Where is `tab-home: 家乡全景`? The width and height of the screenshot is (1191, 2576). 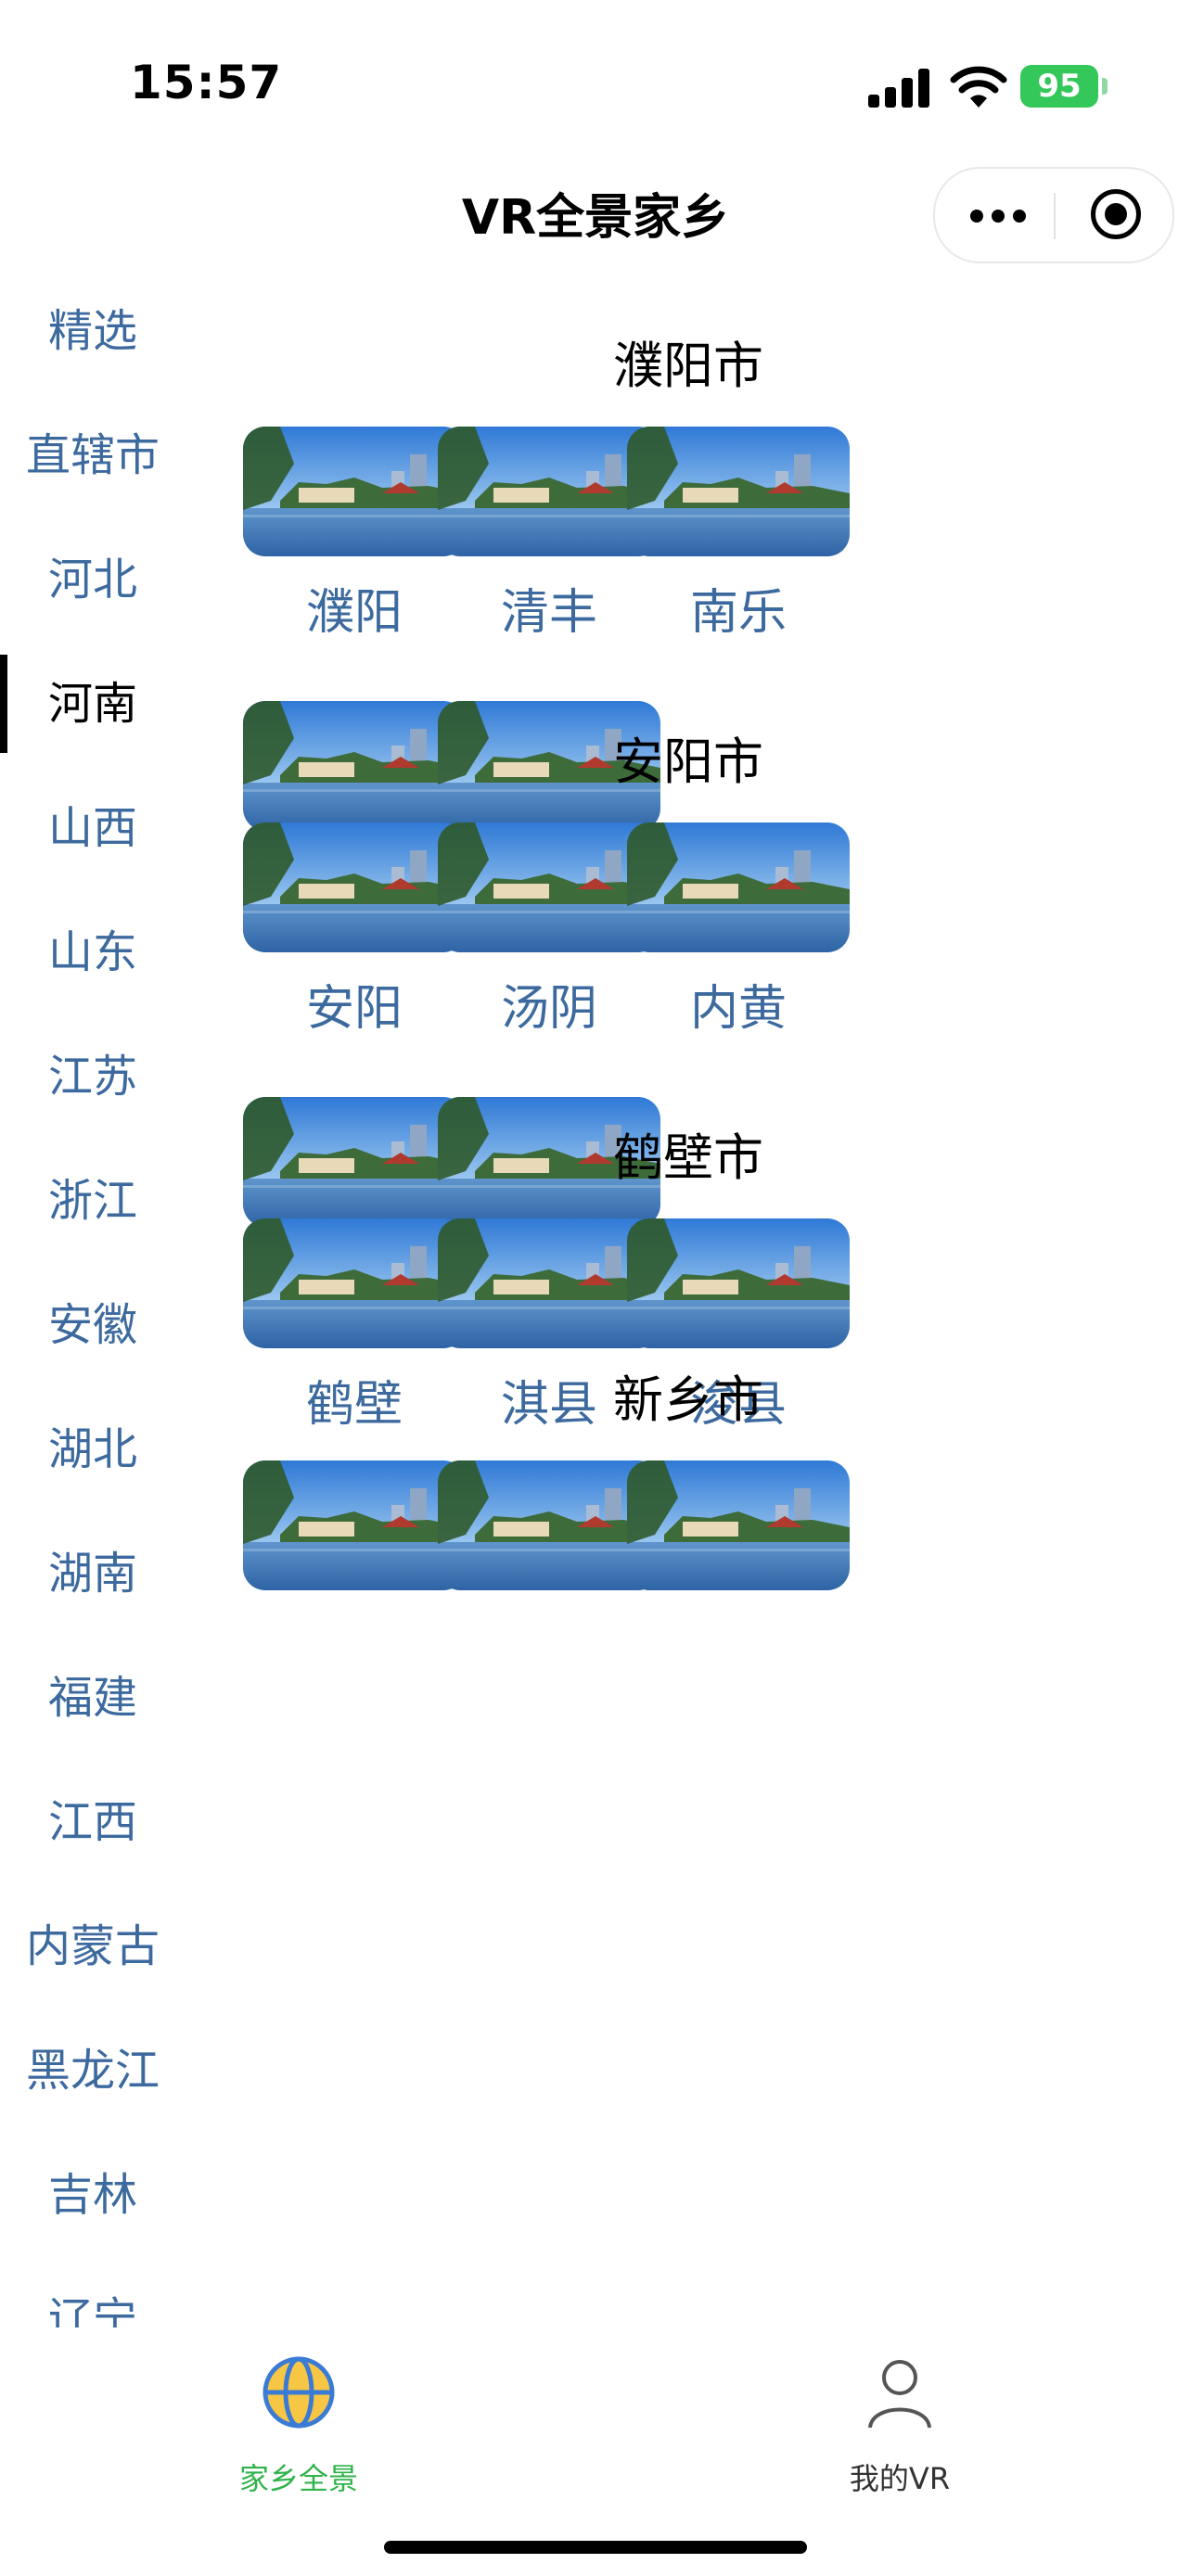
tab-home: 家乡全景 is located at coordinates (299, 2425).